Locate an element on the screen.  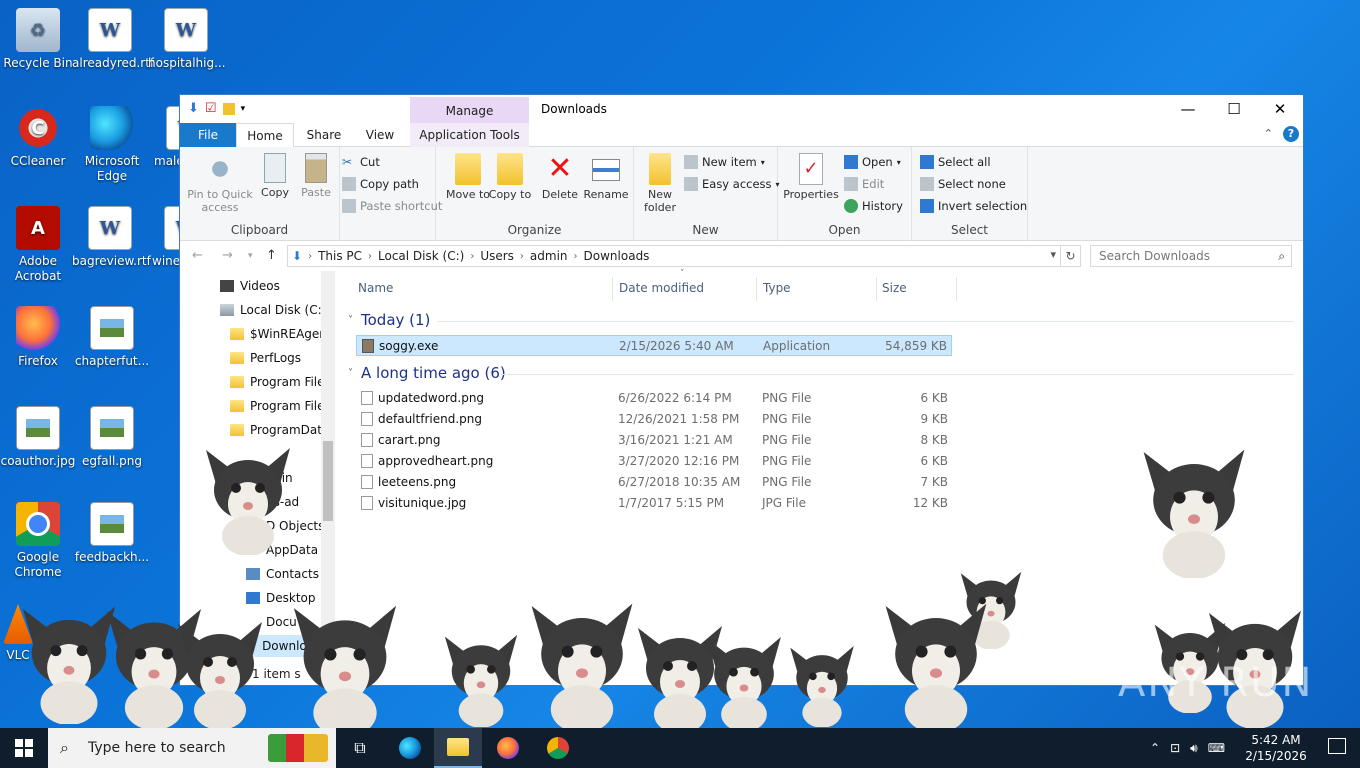
rename-button: Rename is located at coordinates (606, 177).